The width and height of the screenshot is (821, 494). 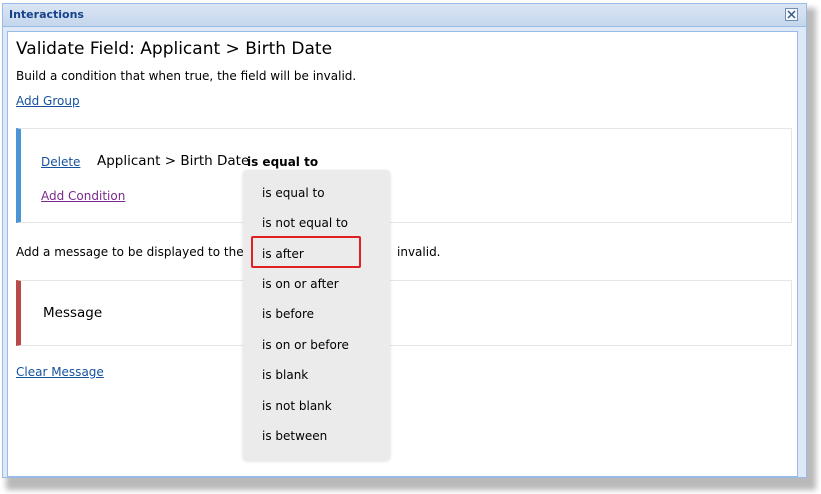 I want to click on close-button, so click(x=791, y=14).